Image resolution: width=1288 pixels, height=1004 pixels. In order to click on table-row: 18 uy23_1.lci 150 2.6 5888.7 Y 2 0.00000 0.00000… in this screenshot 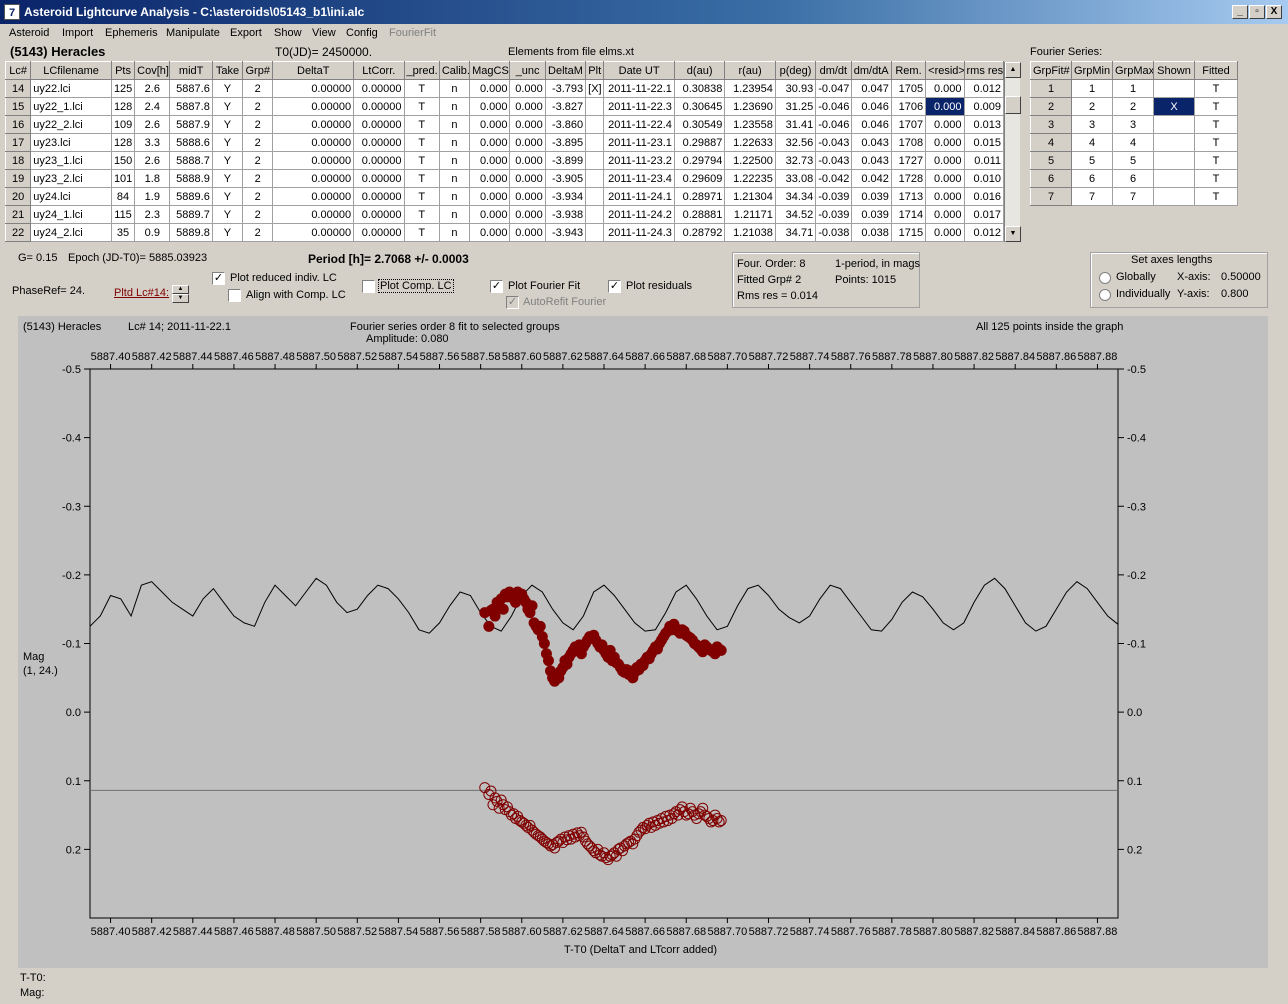, I will do `click(504, 160)`.